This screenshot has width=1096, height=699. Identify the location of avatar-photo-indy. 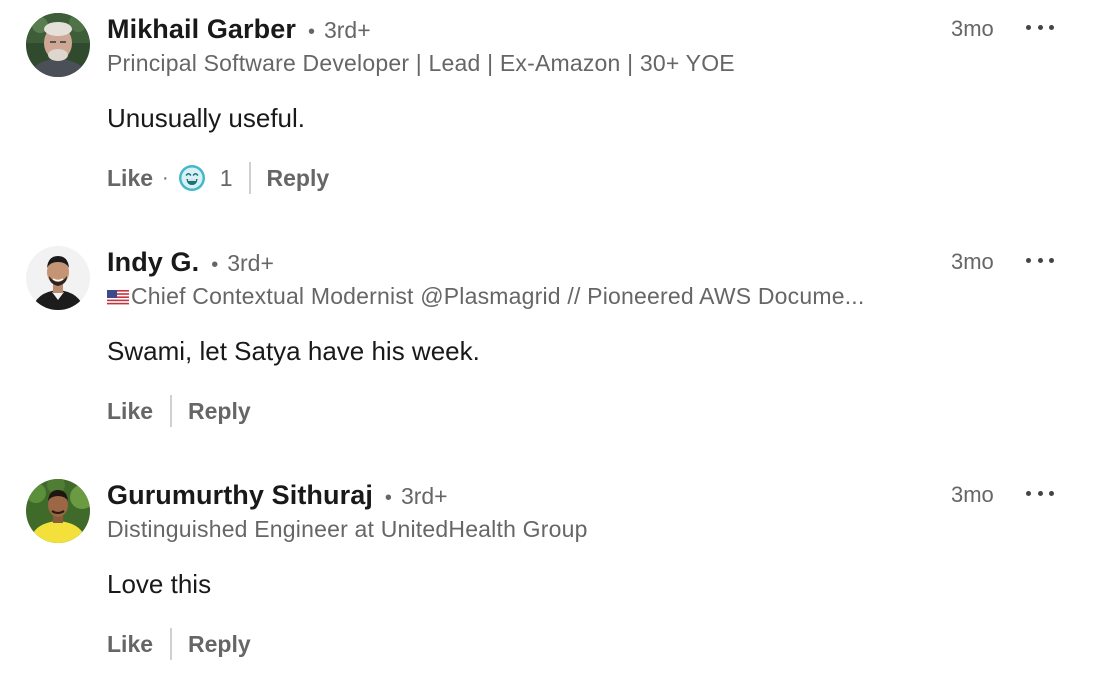
(58, 278).